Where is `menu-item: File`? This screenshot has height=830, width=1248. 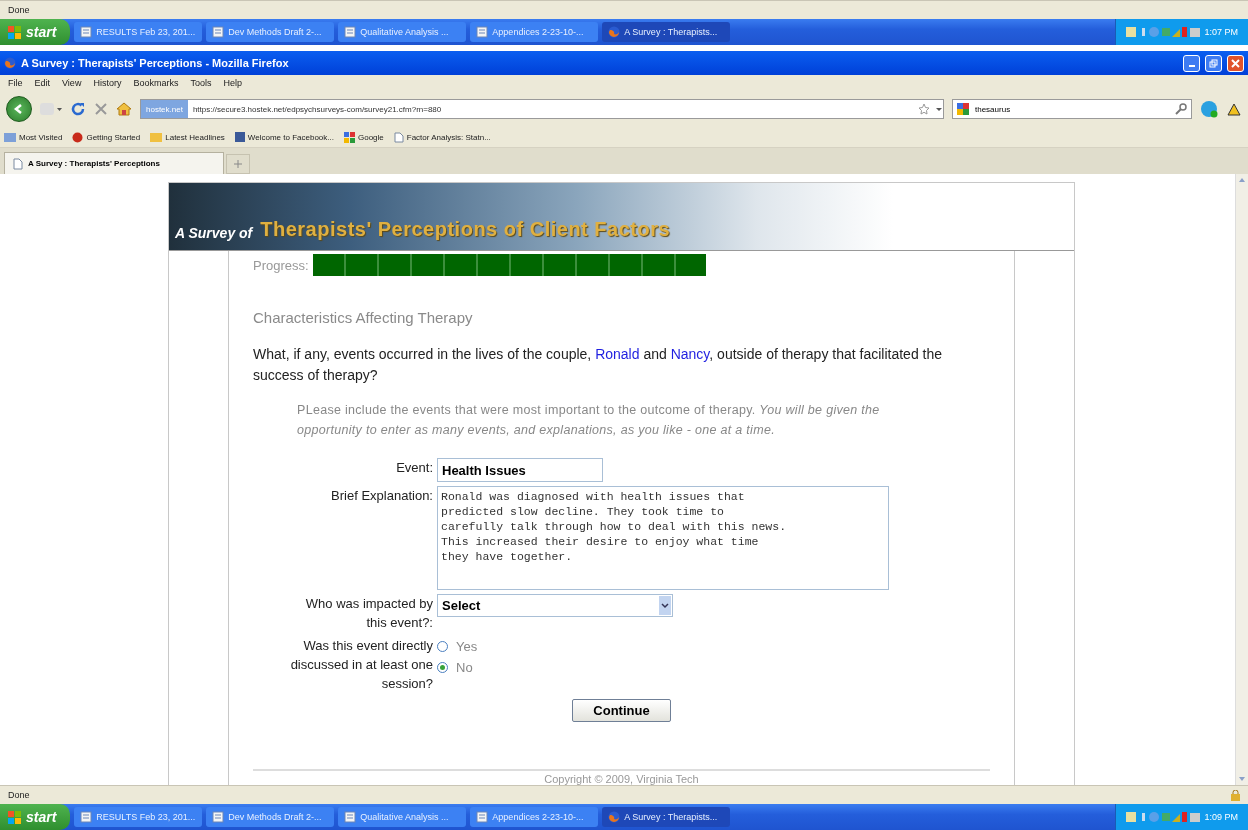
menu-item: File is located at coordinates (15, 83).